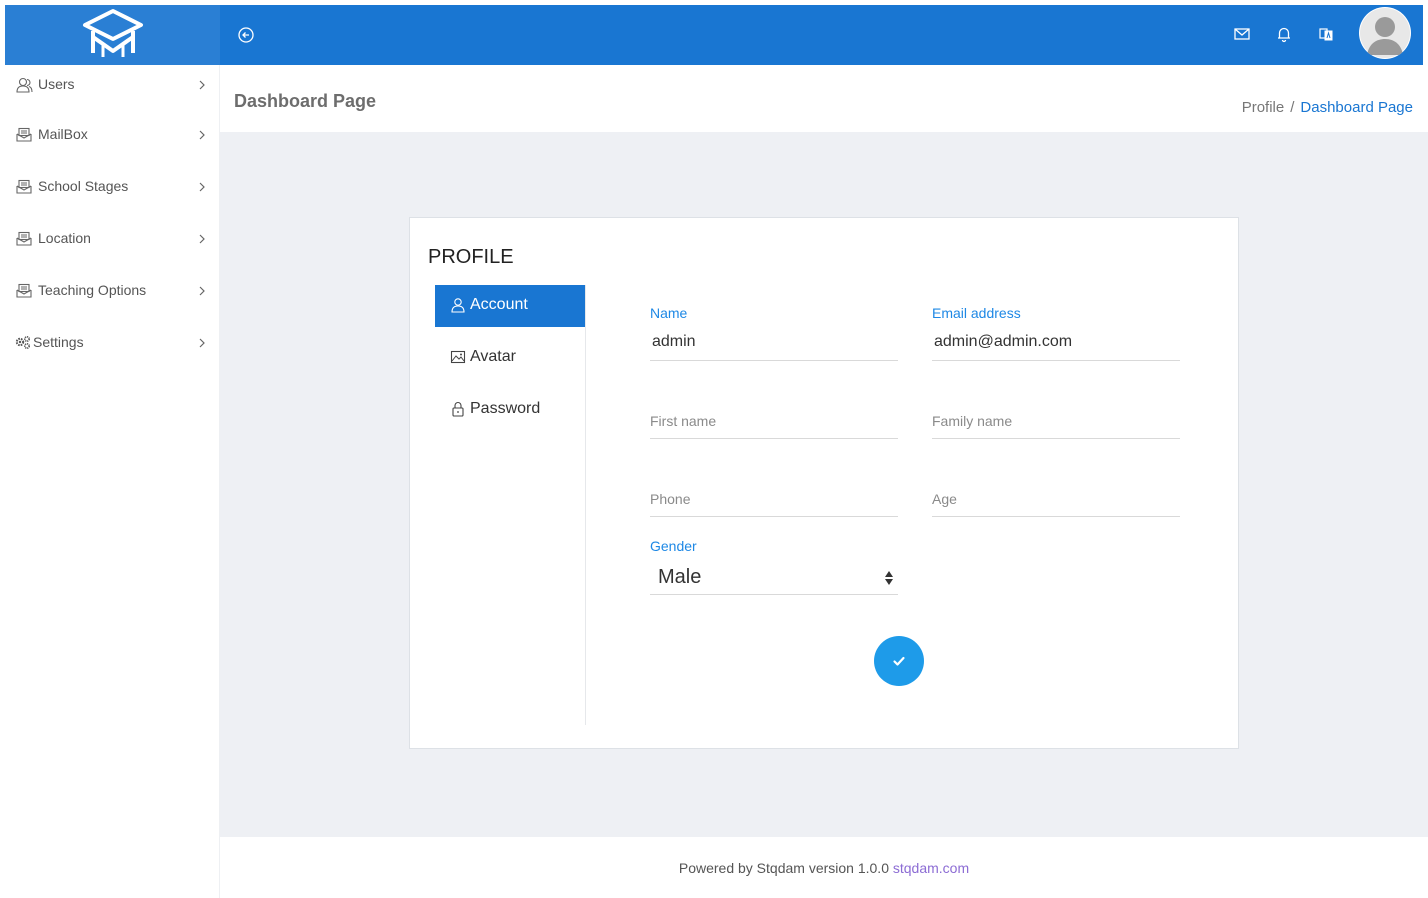 Image resolution: width=1428 pixels, height=898 pixels. What do you see at coordinates (510, 505) in the screenshot?
I see `profile-tabs: Account Avatar Password` at bounding box center [510, 505].